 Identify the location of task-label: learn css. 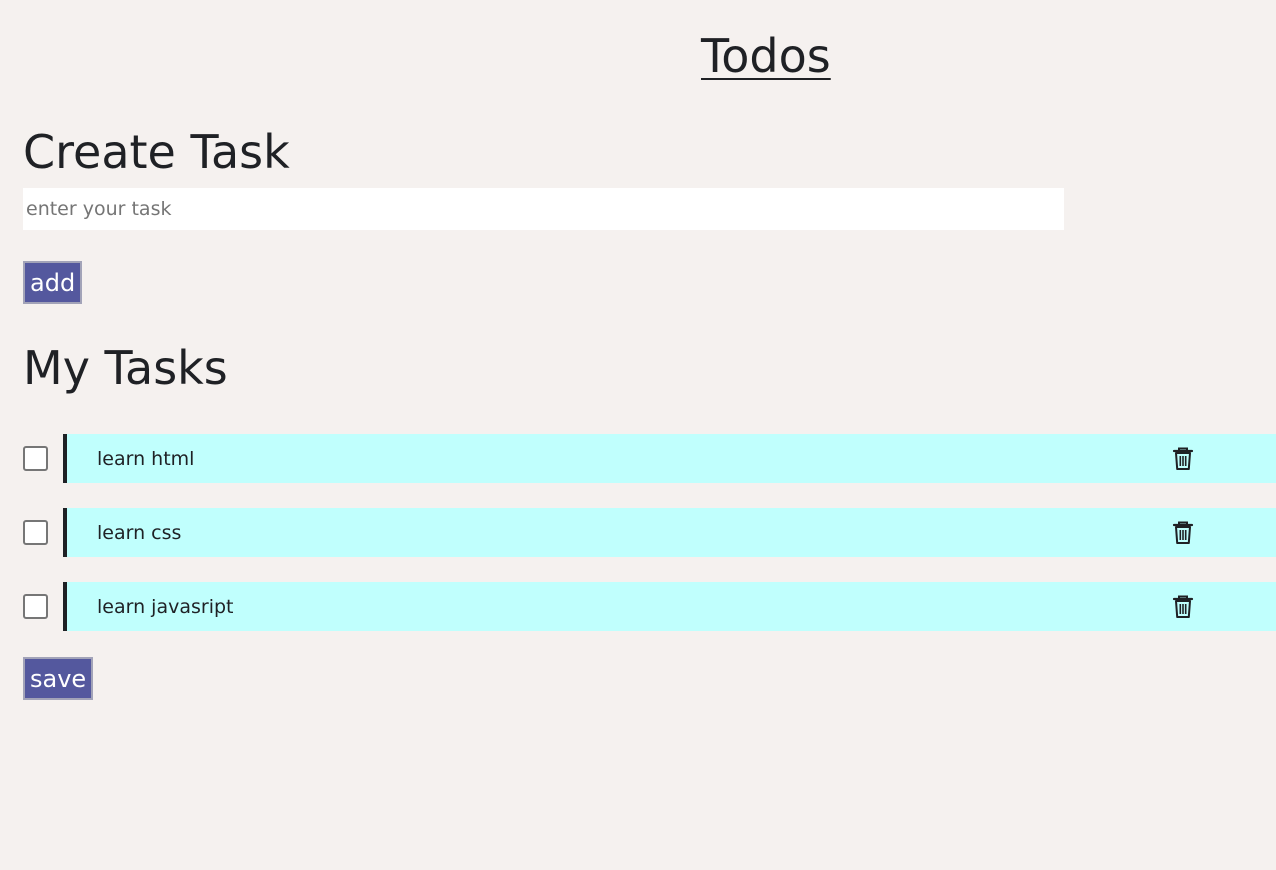
(139, 532).